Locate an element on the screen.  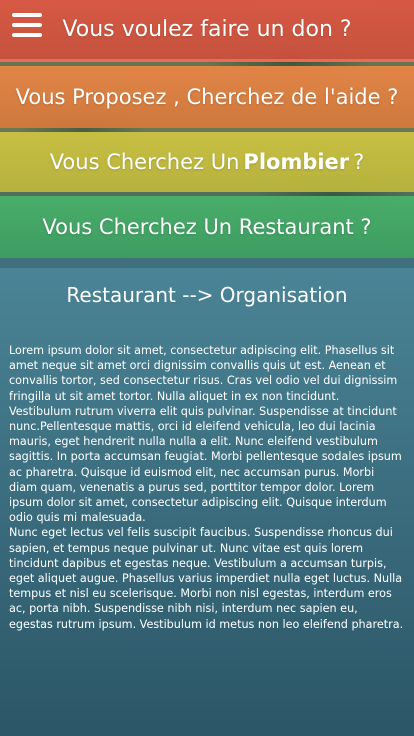
restaurant-banner-label: Vous Cherchez Un Restaurant ? is located at coordinates (207, 227).